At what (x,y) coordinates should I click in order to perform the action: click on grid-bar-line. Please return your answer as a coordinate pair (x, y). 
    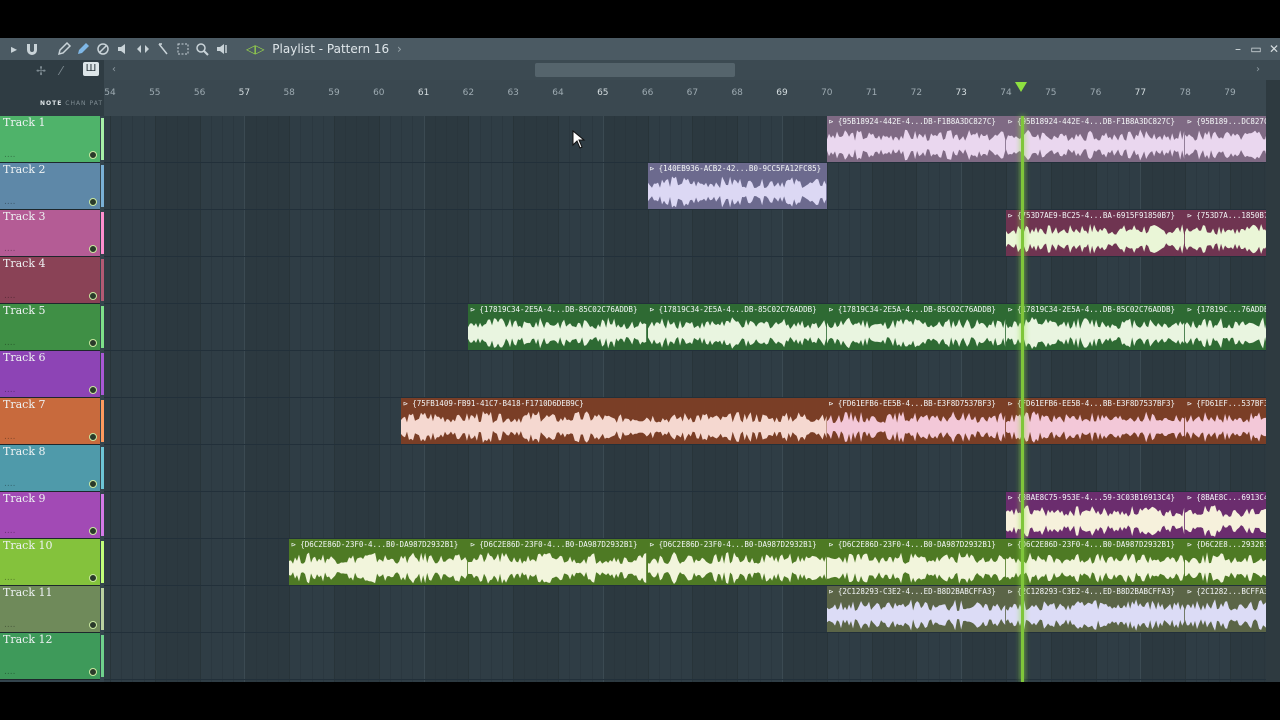
    Looking at the image, I should click on (334, 399).